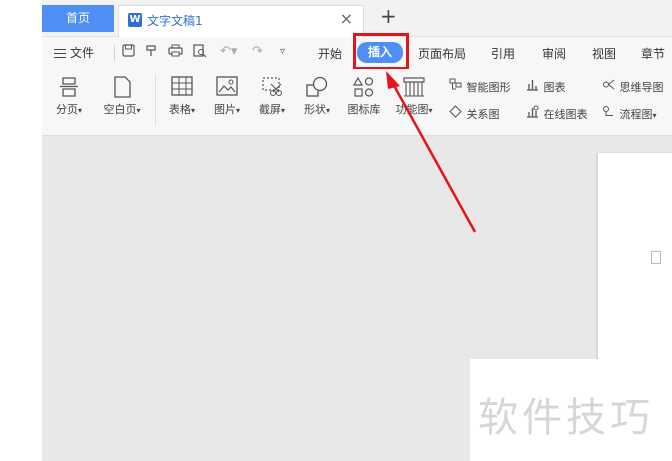 This screenshot has height=461, width=672. I want to click on undo-icon: ↶▾, so click(228, 51).